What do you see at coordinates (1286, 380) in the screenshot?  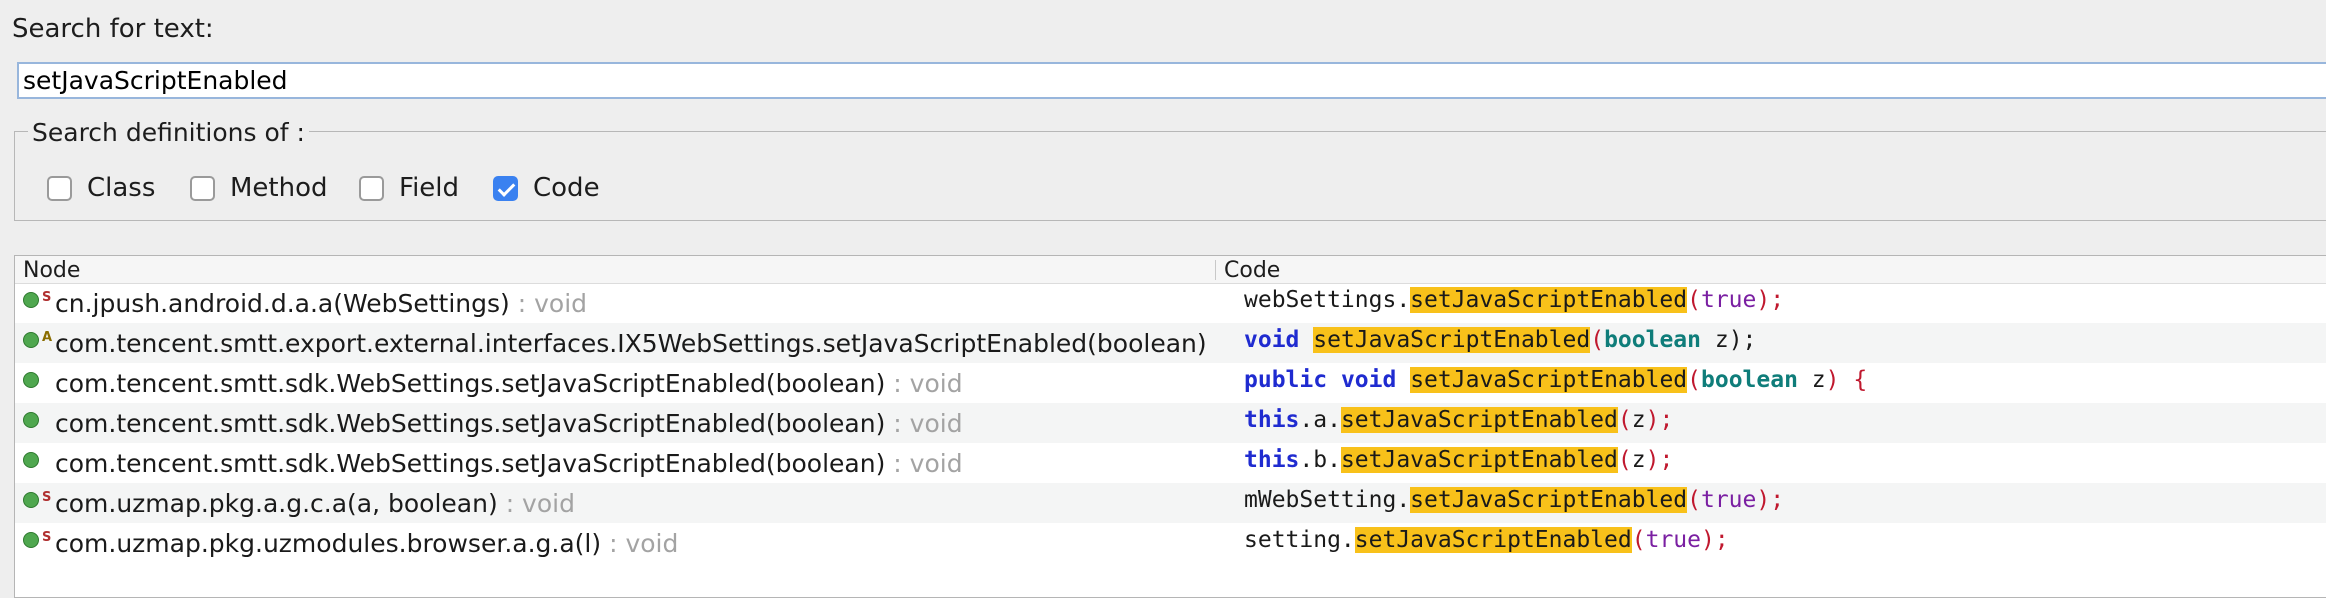 I see `code-token: public` at bounding box center [1286, 380].